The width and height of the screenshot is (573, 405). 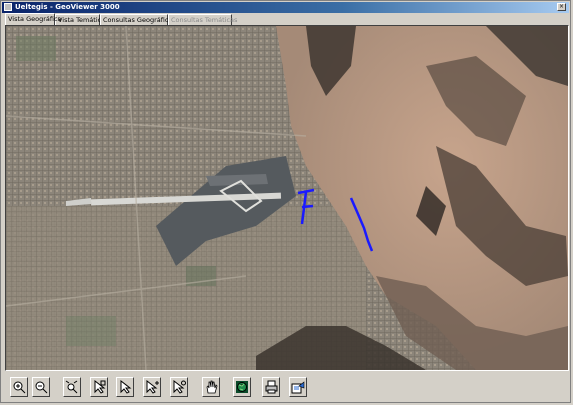 I want to click on export-button, so click(x=298, y=387).